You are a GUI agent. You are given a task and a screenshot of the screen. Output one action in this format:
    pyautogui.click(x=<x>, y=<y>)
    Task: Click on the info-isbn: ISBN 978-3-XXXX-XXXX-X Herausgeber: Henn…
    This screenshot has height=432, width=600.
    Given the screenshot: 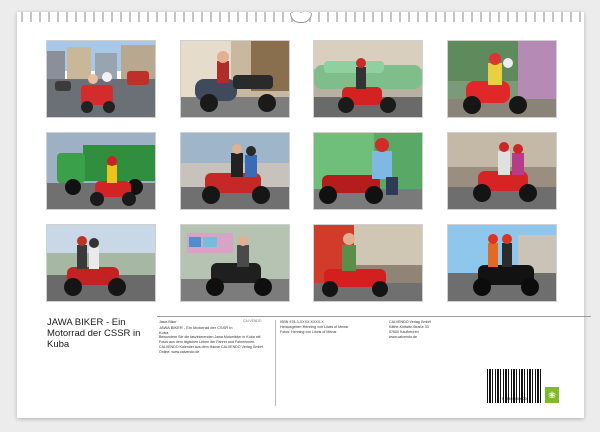 What is the action you would take?
    pyautogui.click(x=322, y=363)
    